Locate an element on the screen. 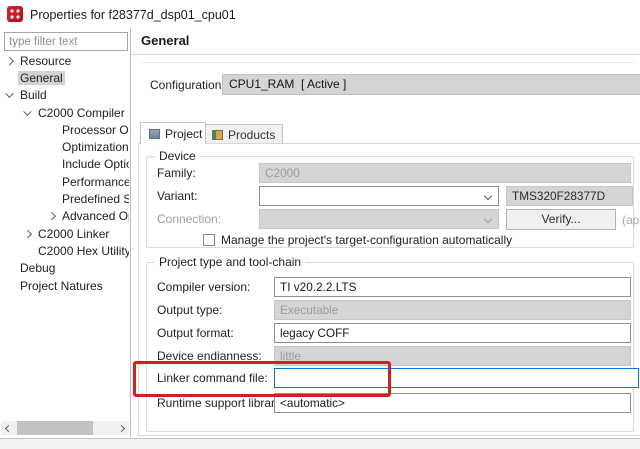  sidebar-item-label: General is located at coordinates (41, 77).